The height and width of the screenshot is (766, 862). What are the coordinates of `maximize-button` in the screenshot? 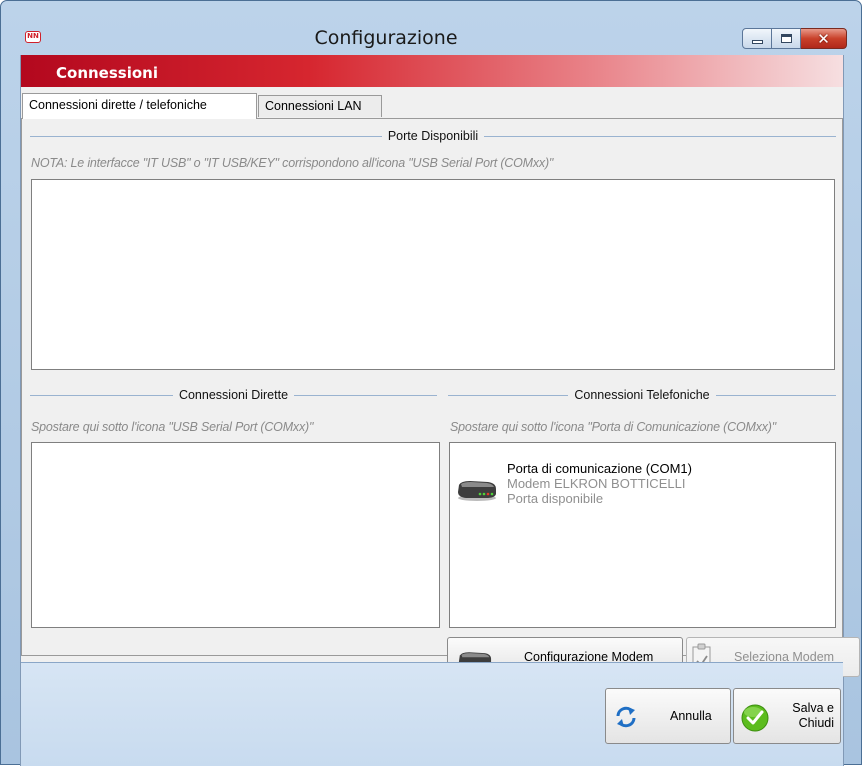 It's located at (786, 38).